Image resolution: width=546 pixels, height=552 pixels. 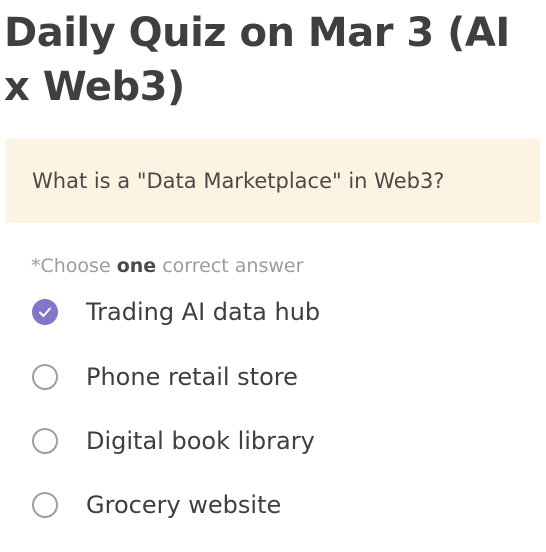 I want to click on answer-option-1: Trading AI data hub, so click(x=176, y=312).